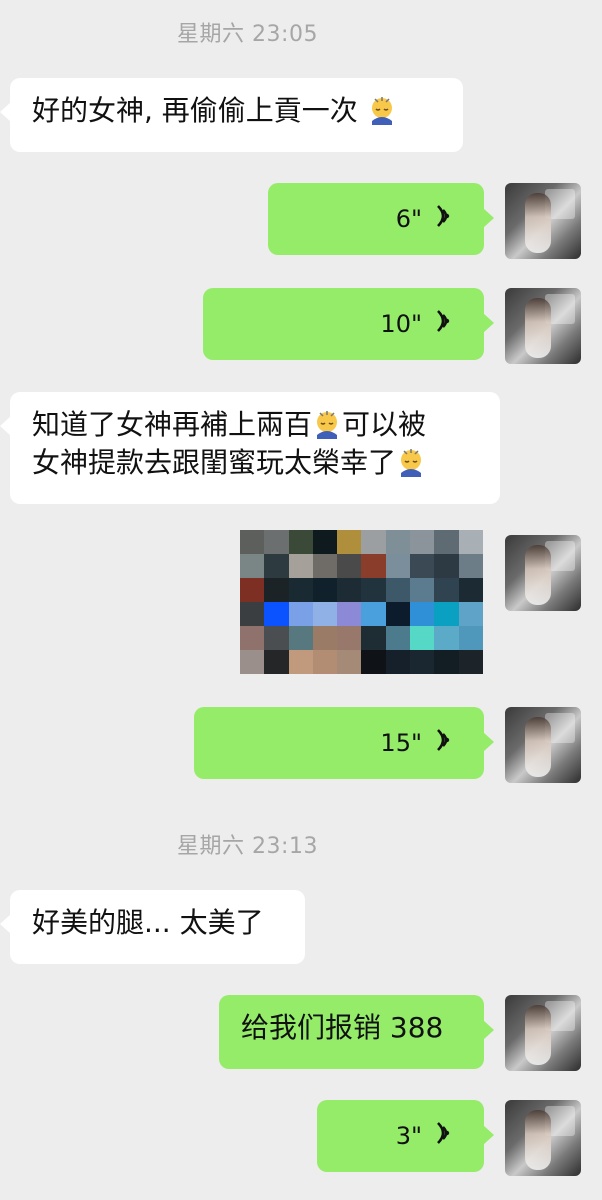 This screenshot has height=1200, width=602. I want to click on incoming-message: 知道了女神再補上兩百 可以被 女神提款去跟閨蜜玩太榮幸了, so click(250, 448).